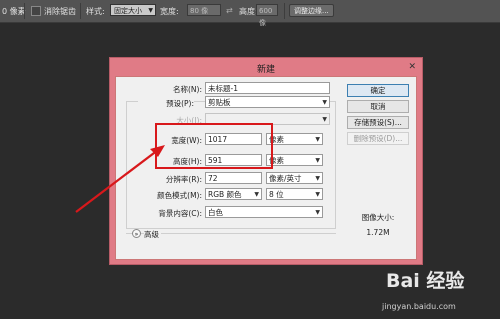 The height and width of the screenshot is (319, 500). Describe the element at coordinates (419, 306) in the screenshot. I see `watermark-url: jingyan.baidu.com` at that location.